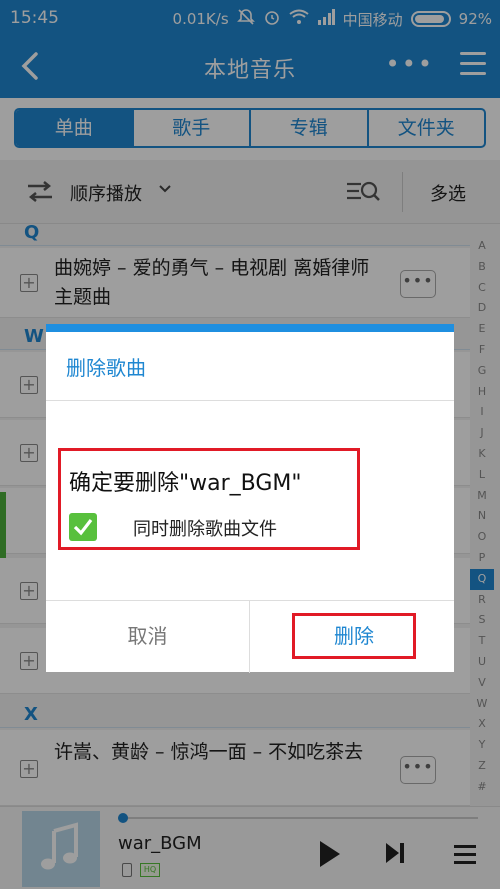 This screenshot has height=889, width=500. I want to click on cancel-button: 取消, so click(148, 637).